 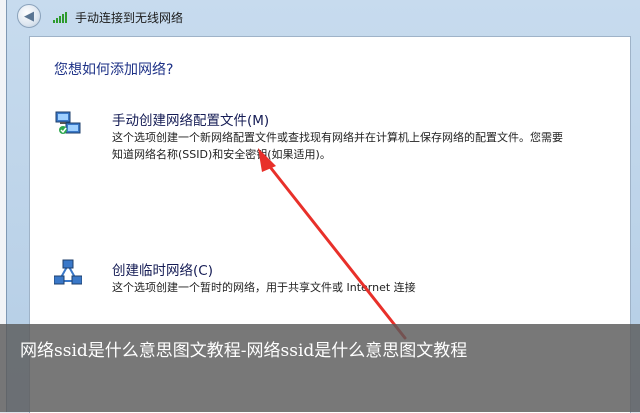 What do you see at coordinates (191, 121) in the screenshot?
I see `option-title: 手动创建网络配置文件(M)` at bounding box center [191, 121].